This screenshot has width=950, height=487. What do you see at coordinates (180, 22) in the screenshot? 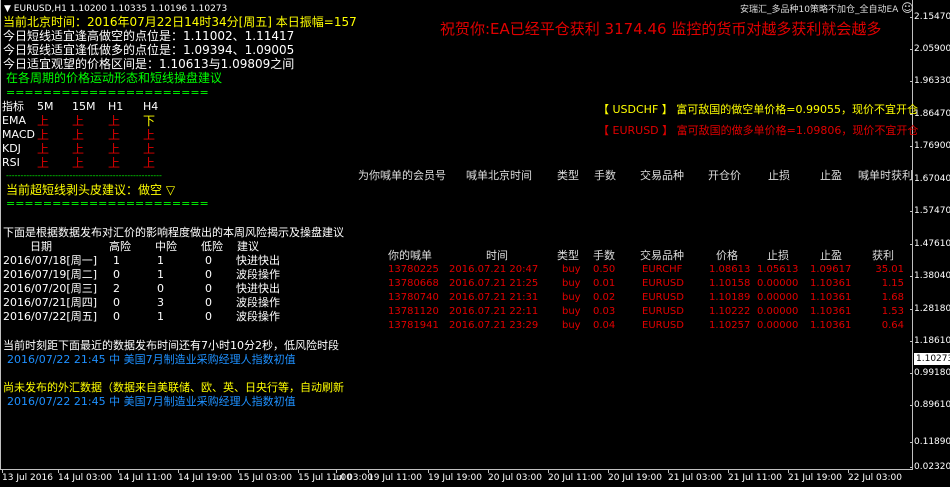
I see `beijing-time: 当前北京时间：2016年07月22日14时34分[周五] 本日振幅=157` at bounding box center [180, 22].